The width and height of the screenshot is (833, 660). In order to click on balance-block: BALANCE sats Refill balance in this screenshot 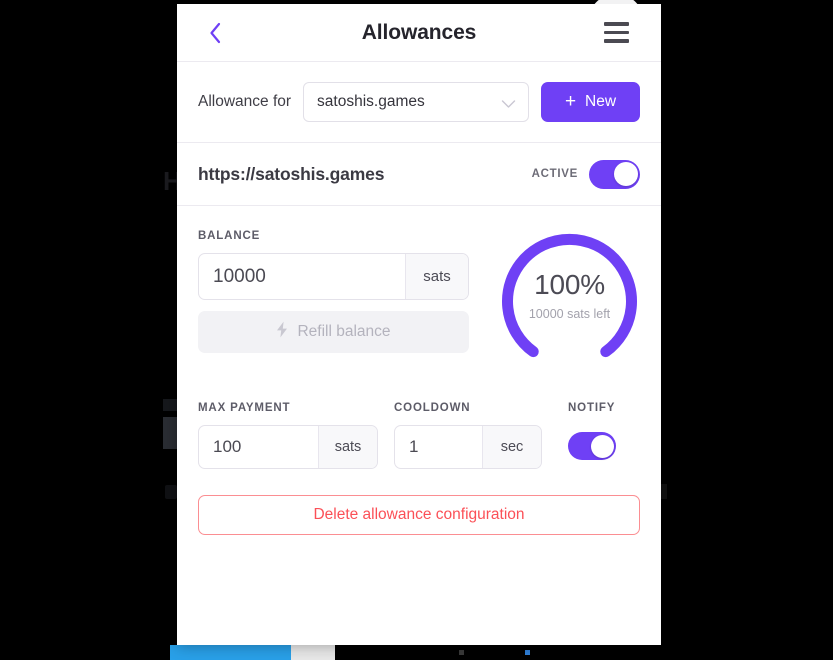, I will do `click(419, 300)`.